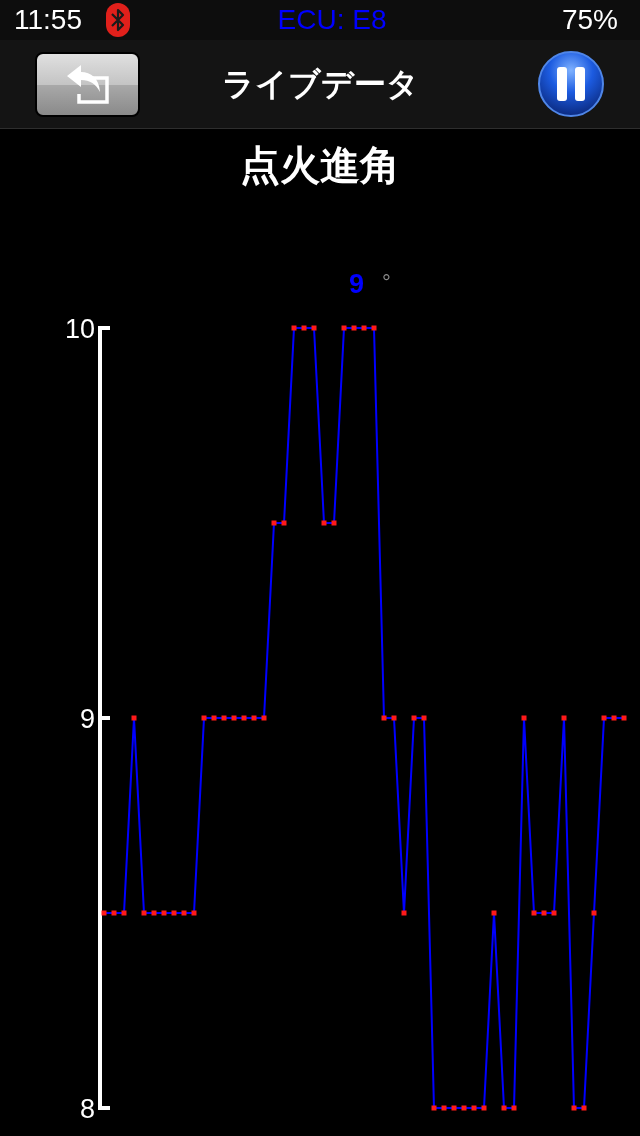  What do you see at coordinates (48, 20) in the screenshot?
I see `status-time: 11:55` at bounding box center [48, 20].